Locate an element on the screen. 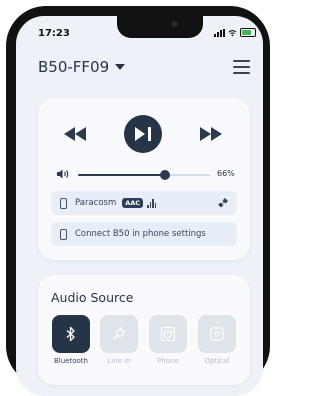  status-icons is located at coordinates (235, 32).